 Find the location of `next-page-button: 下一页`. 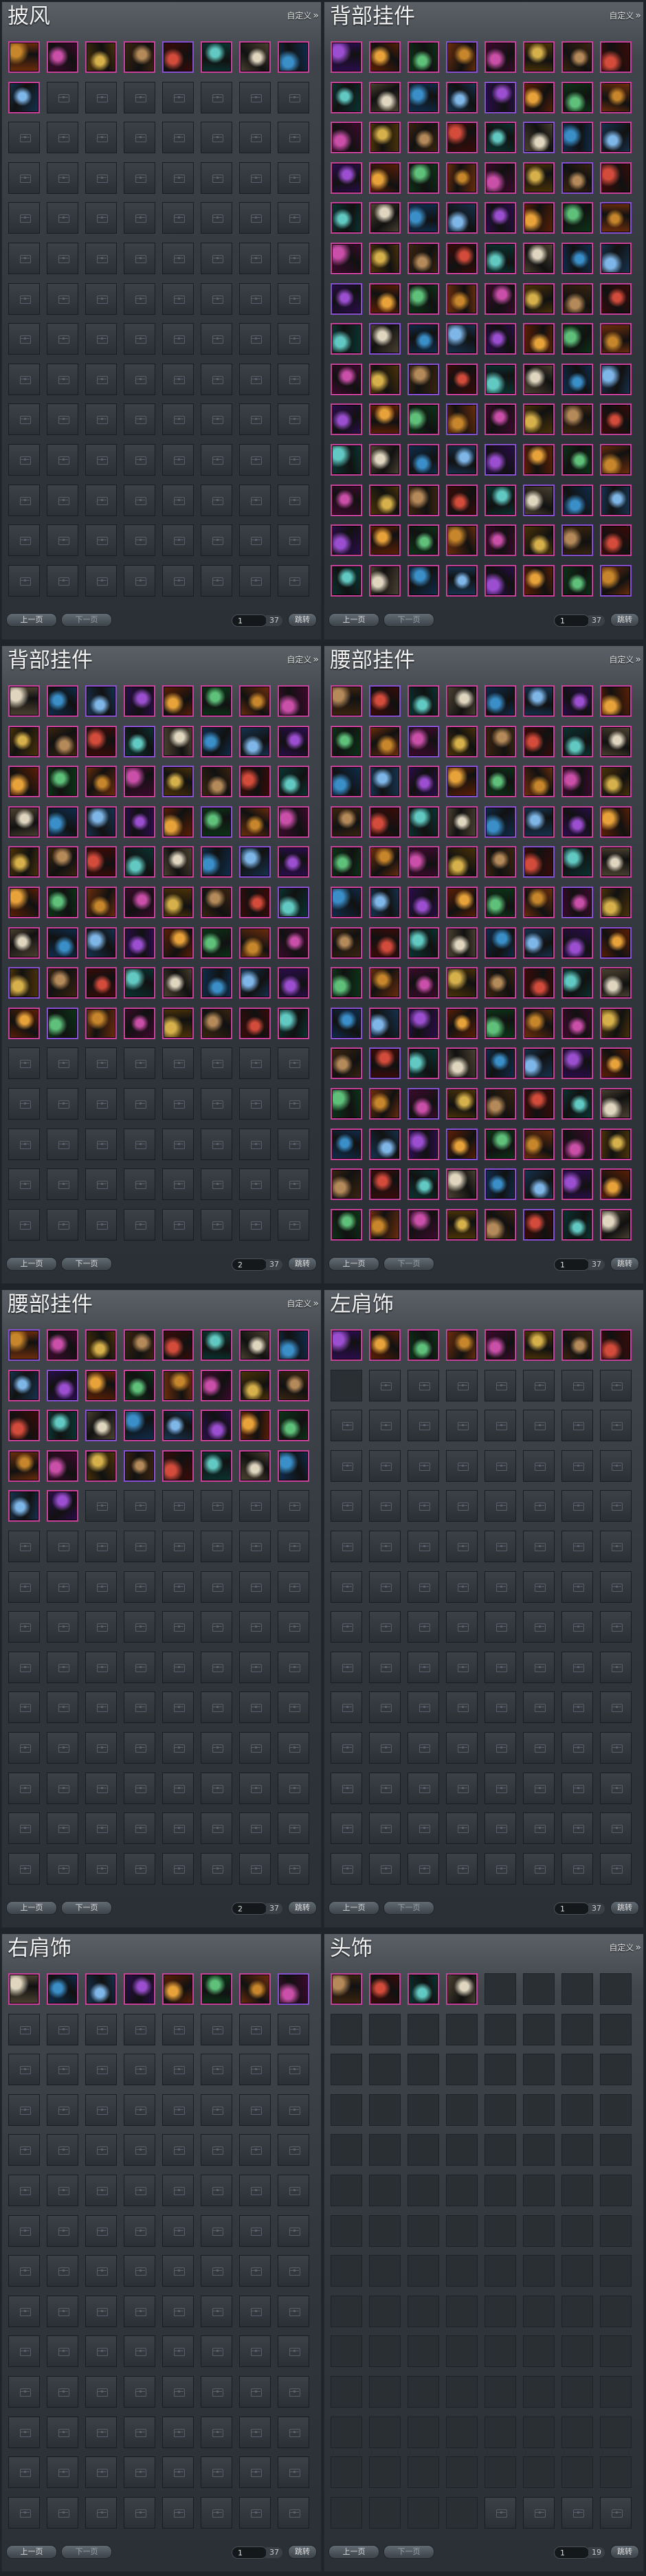

next-page-button: 下一页 is located at coordinates (408, 620).